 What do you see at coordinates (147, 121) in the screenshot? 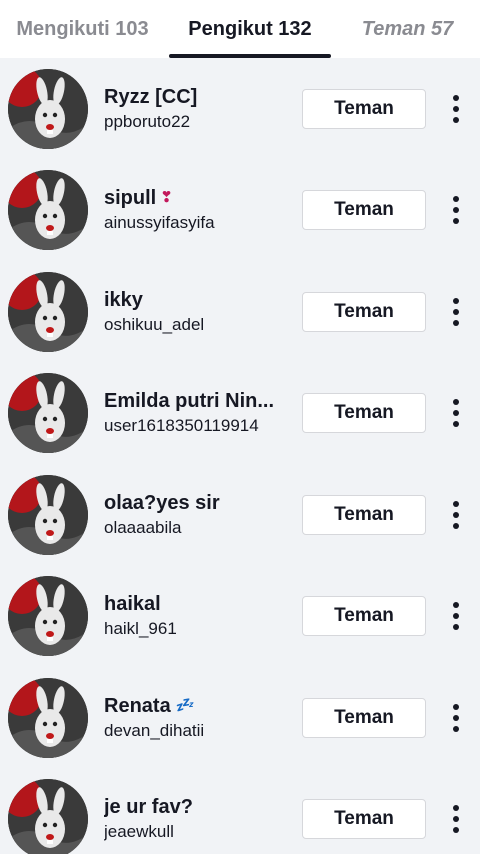
I see `username: ppboruto22` at bounding box center [147, 121].